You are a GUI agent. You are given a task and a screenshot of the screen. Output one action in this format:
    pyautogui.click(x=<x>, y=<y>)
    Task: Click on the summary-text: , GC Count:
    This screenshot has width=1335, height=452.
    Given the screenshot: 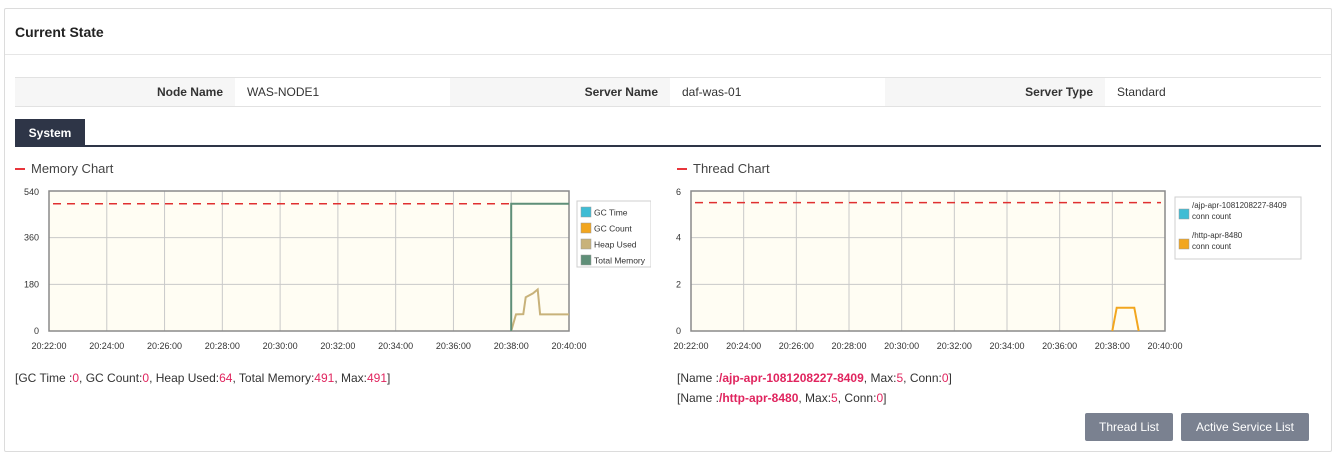 What is the action you would take?
    pyautogui.click(x=111, y=378)
    